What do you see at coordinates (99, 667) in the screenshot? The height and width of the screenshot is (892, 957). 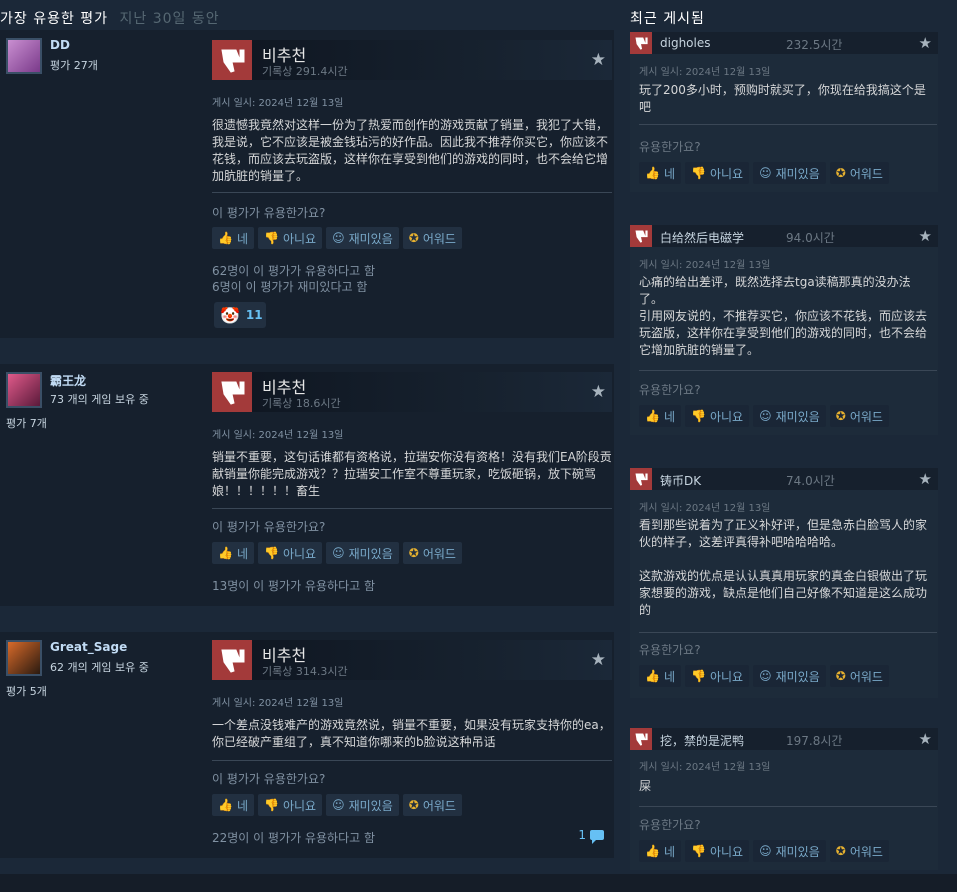 I see `author-games-owned: 62 개의 게임 보유 중` at bounding box center [99, 667].